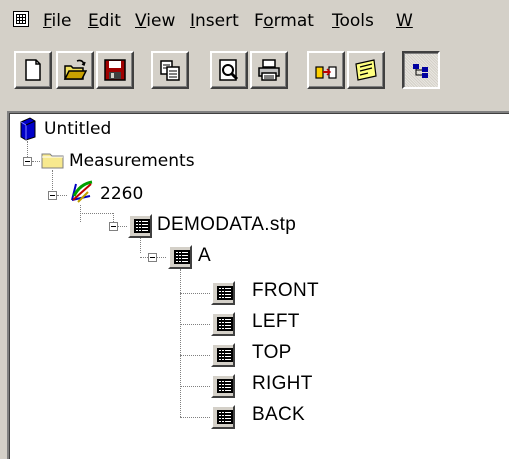 The height and width of the screenshot is (459, 509). Describe the element at coordinates (217, 21) in the screenshot. I see `menu-insert-label: nsert` at that location.